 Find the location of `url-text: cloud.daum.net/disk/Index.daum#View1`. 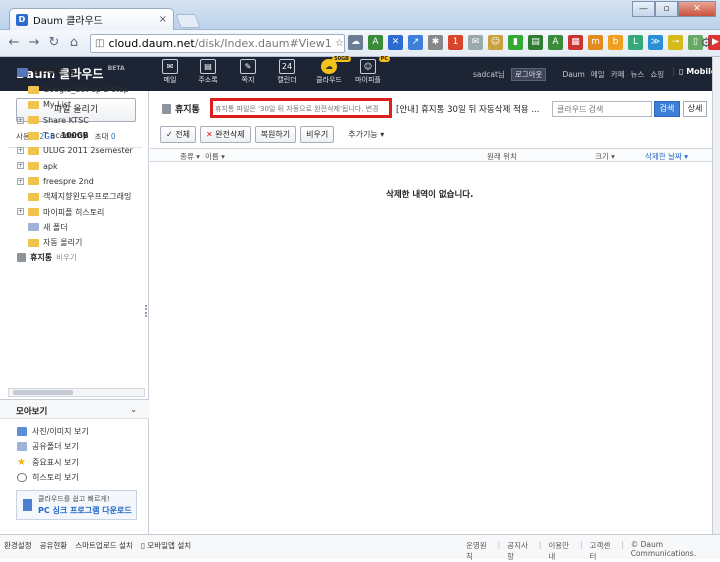

url-text: cloud.daum.net/disk/Index.daum#View1 is located at coordinates (219, 43).